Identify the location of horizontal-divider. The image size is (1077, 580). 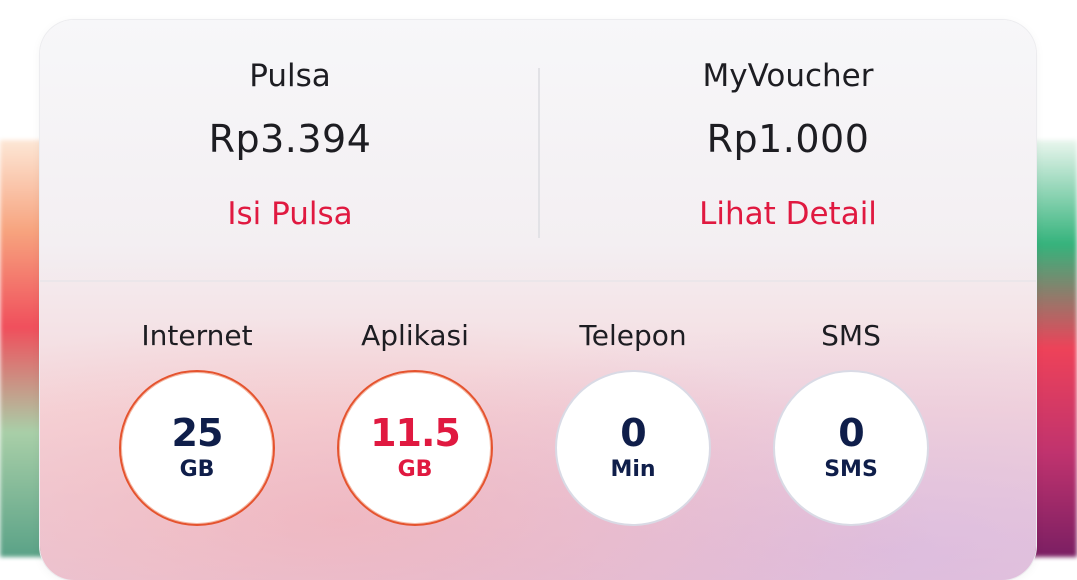
(538, 281).